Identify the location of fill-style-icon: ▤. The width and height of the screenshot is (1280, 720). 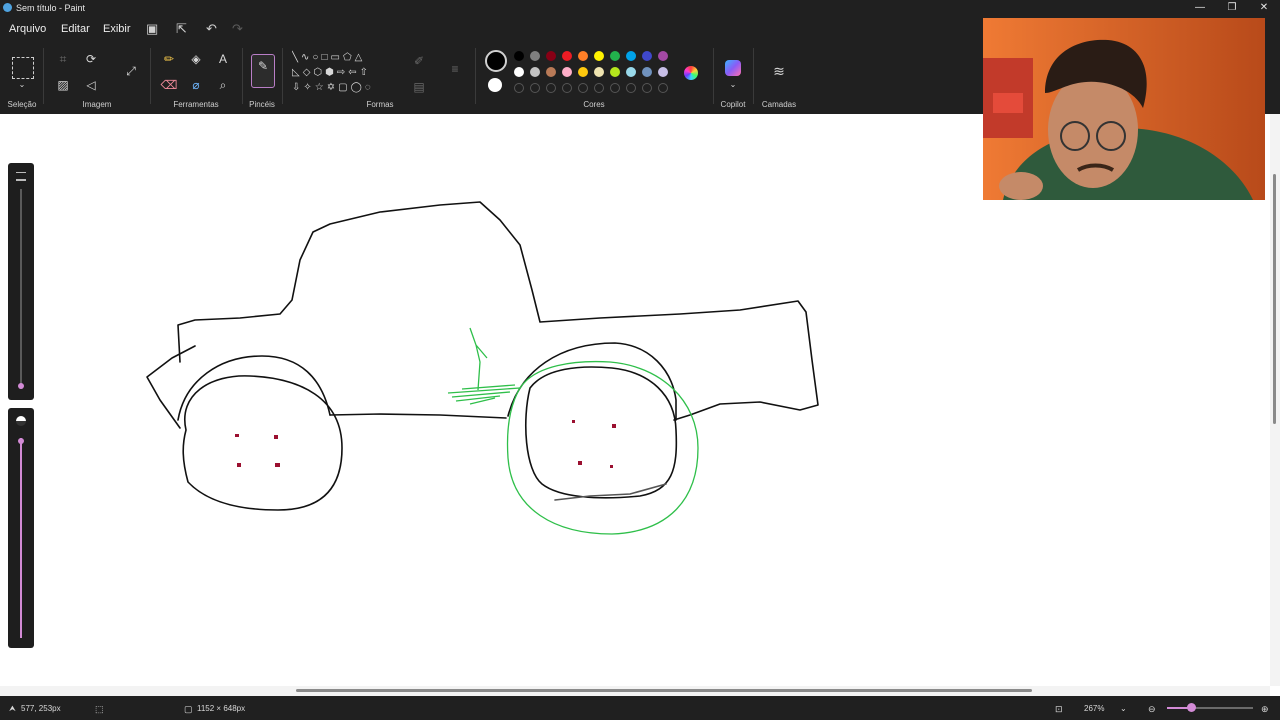
(419, 87).